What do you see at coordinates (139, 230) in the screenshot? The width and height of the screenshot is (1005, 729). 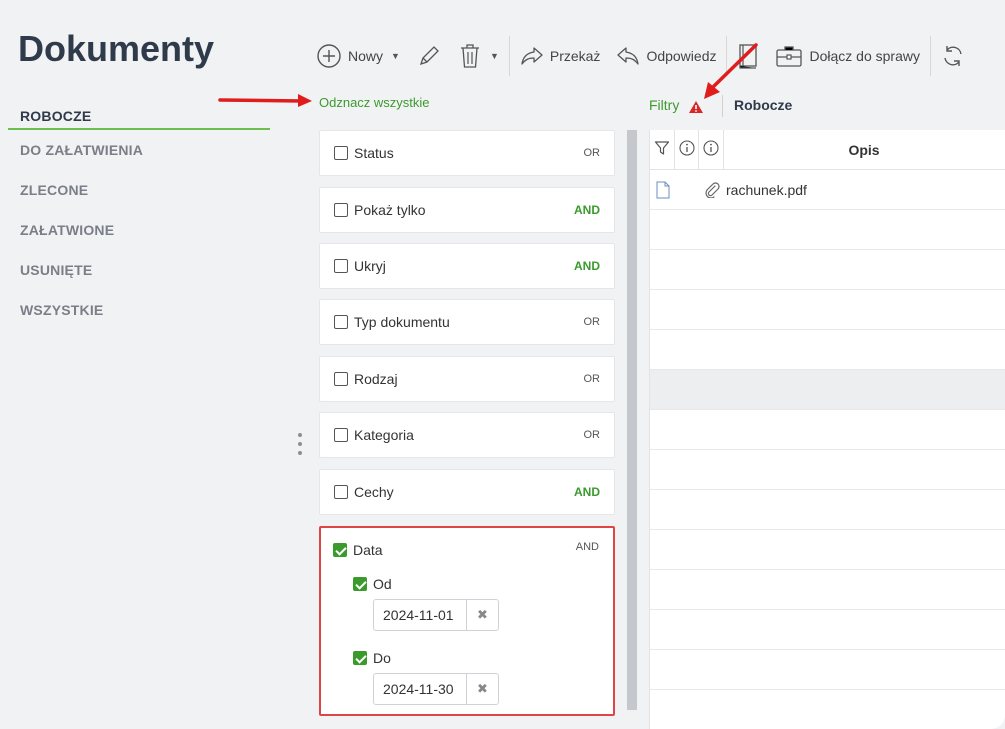 I see `sidebar-item-zalatwione: ZAŁATWIONE` at bounding box center [139, 230].